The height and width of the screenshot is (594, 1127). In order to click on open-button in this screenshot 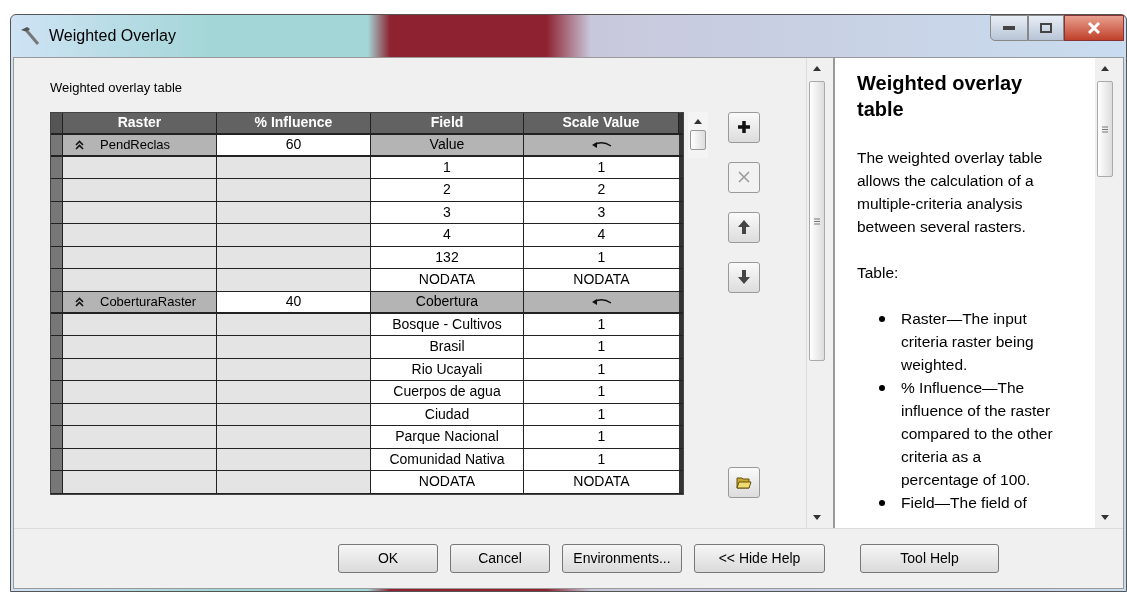, I will do `click(744, 482)`.